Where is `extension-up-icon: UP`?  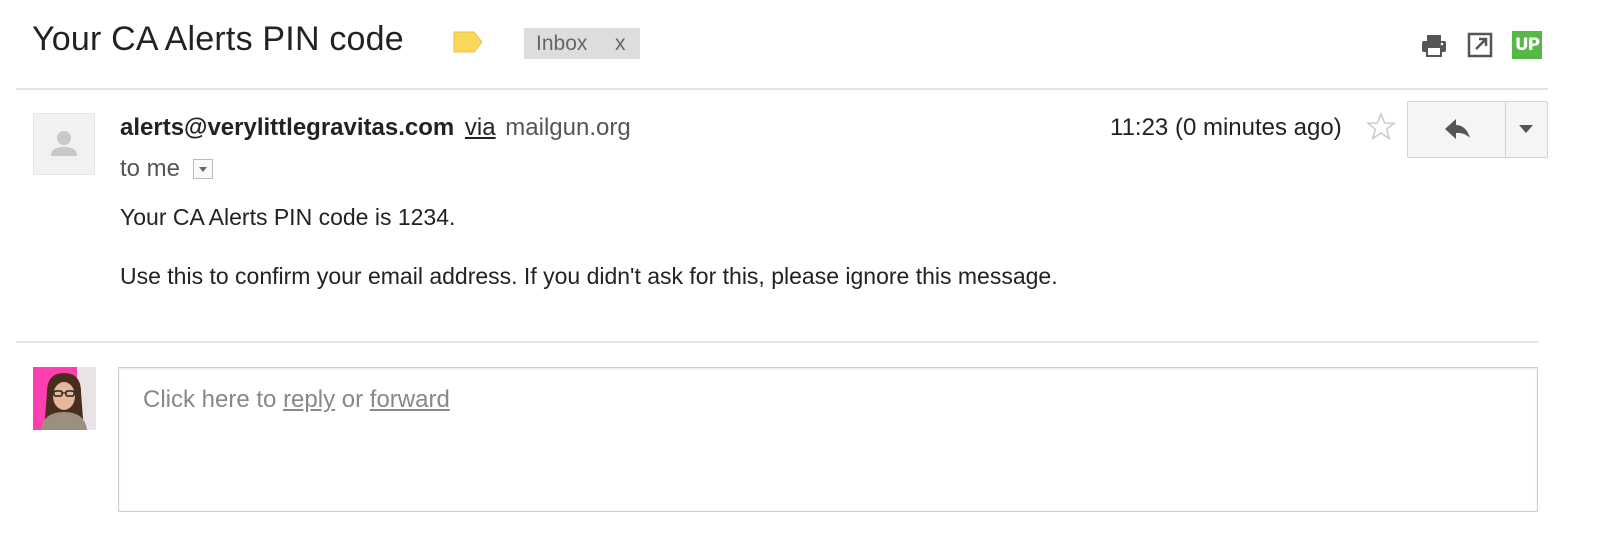
extension-up-icon: UP is located at coordinates (1527, 45).